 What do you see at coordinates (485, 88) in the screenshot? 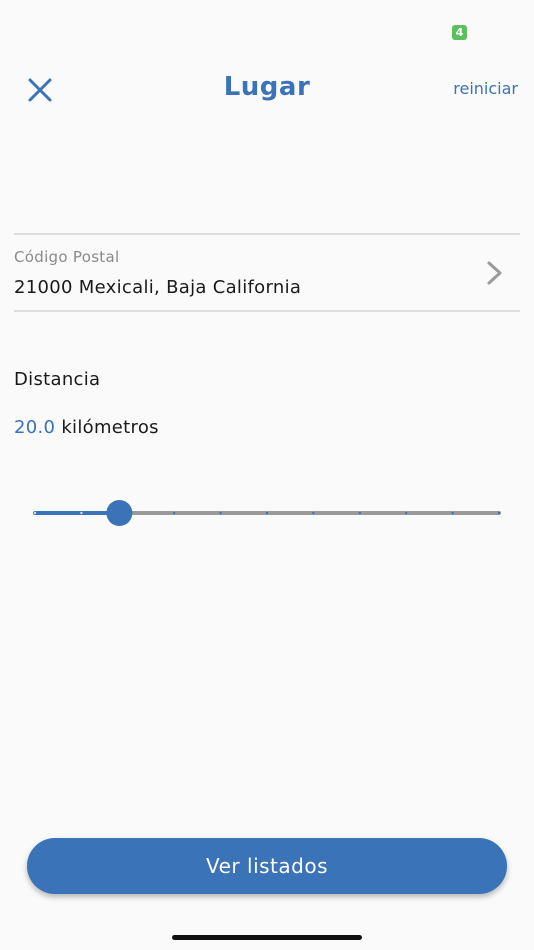
I see `reset-button: reiniciar` at bounding box center [485, 88].